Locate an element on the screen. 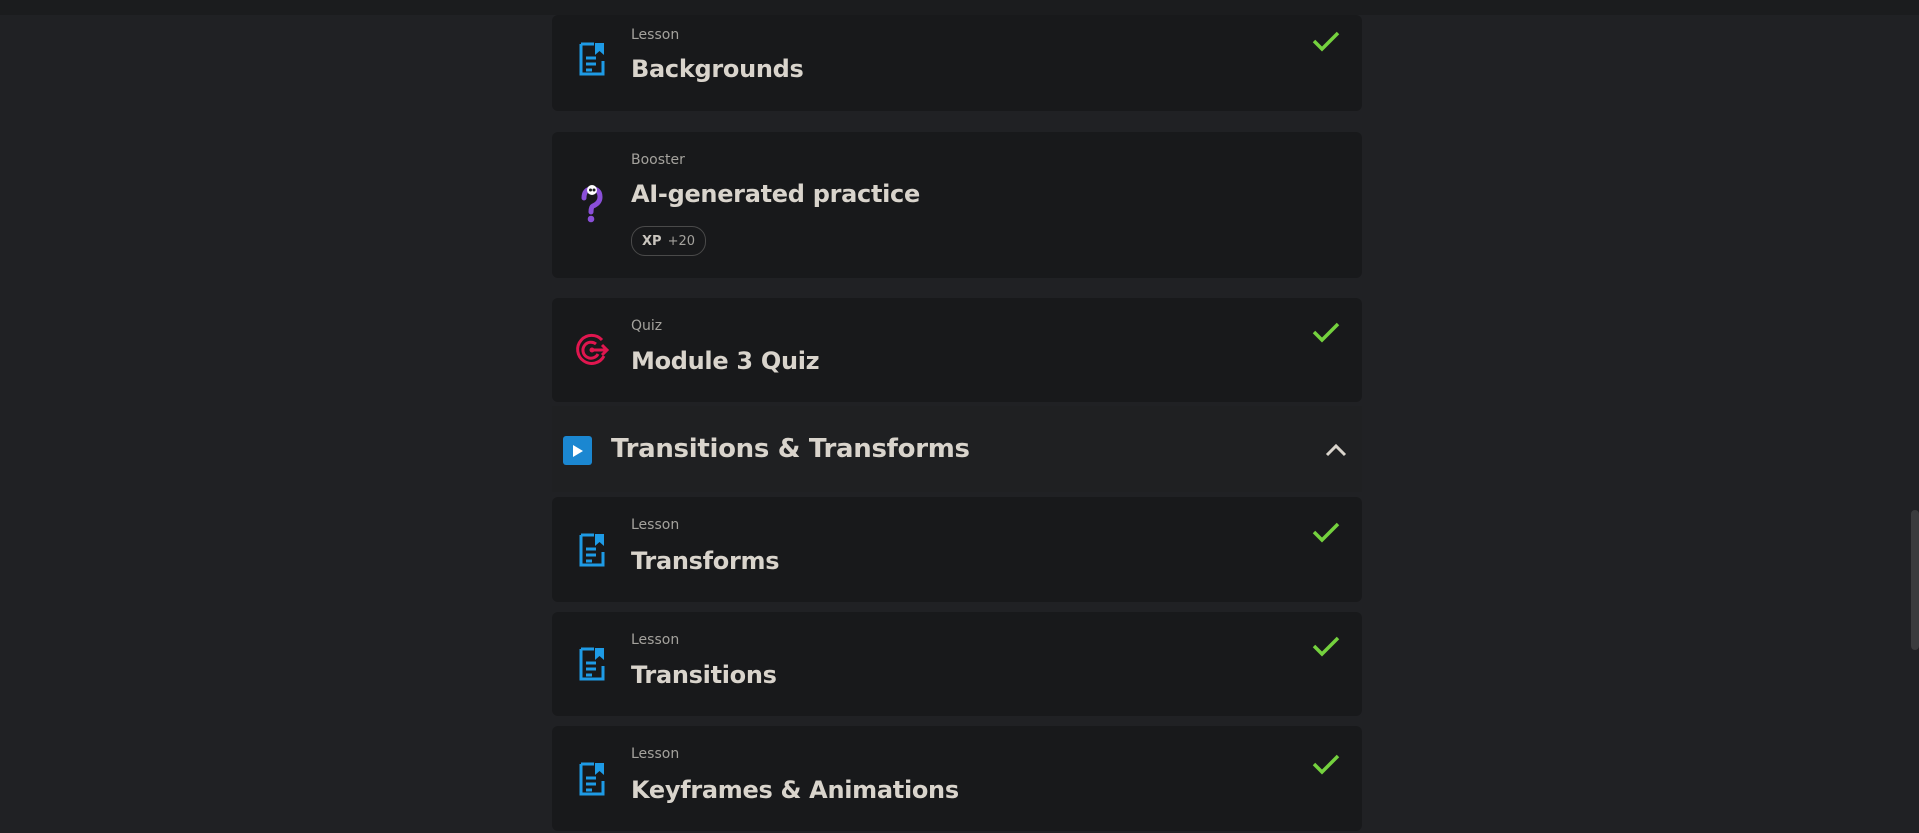 This screenshot has width=1919, height=833. lesson-card-keyframes-animations: Lesson Keyframes & Animations is located at coordinates (957, 778).